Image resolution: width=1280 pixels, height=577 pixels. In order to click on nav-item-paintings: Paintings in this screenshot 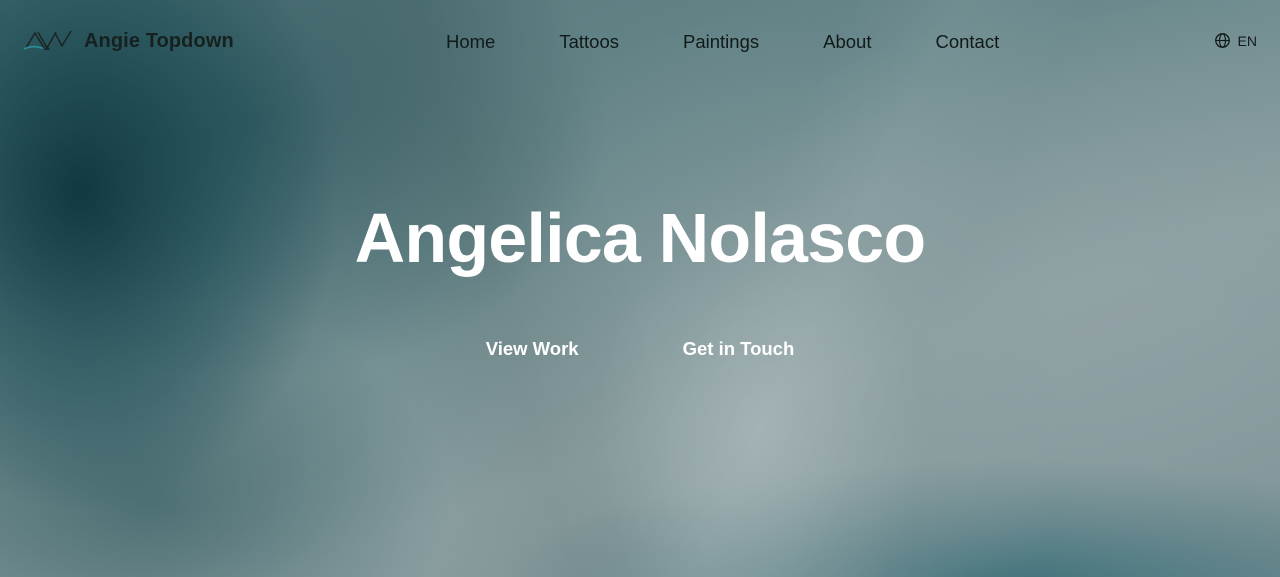, I will do `click(721, 42)`.